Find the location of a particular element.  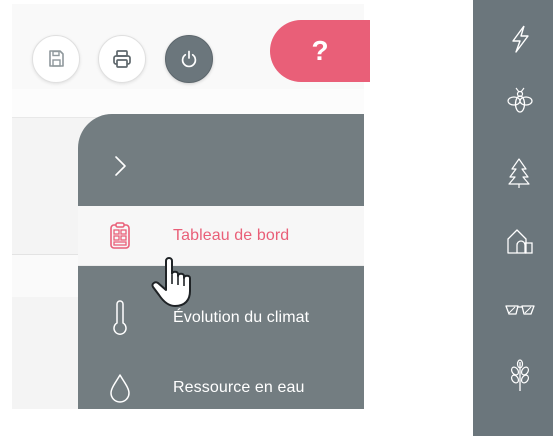

printer-icon is located at coordinates (122, 59).